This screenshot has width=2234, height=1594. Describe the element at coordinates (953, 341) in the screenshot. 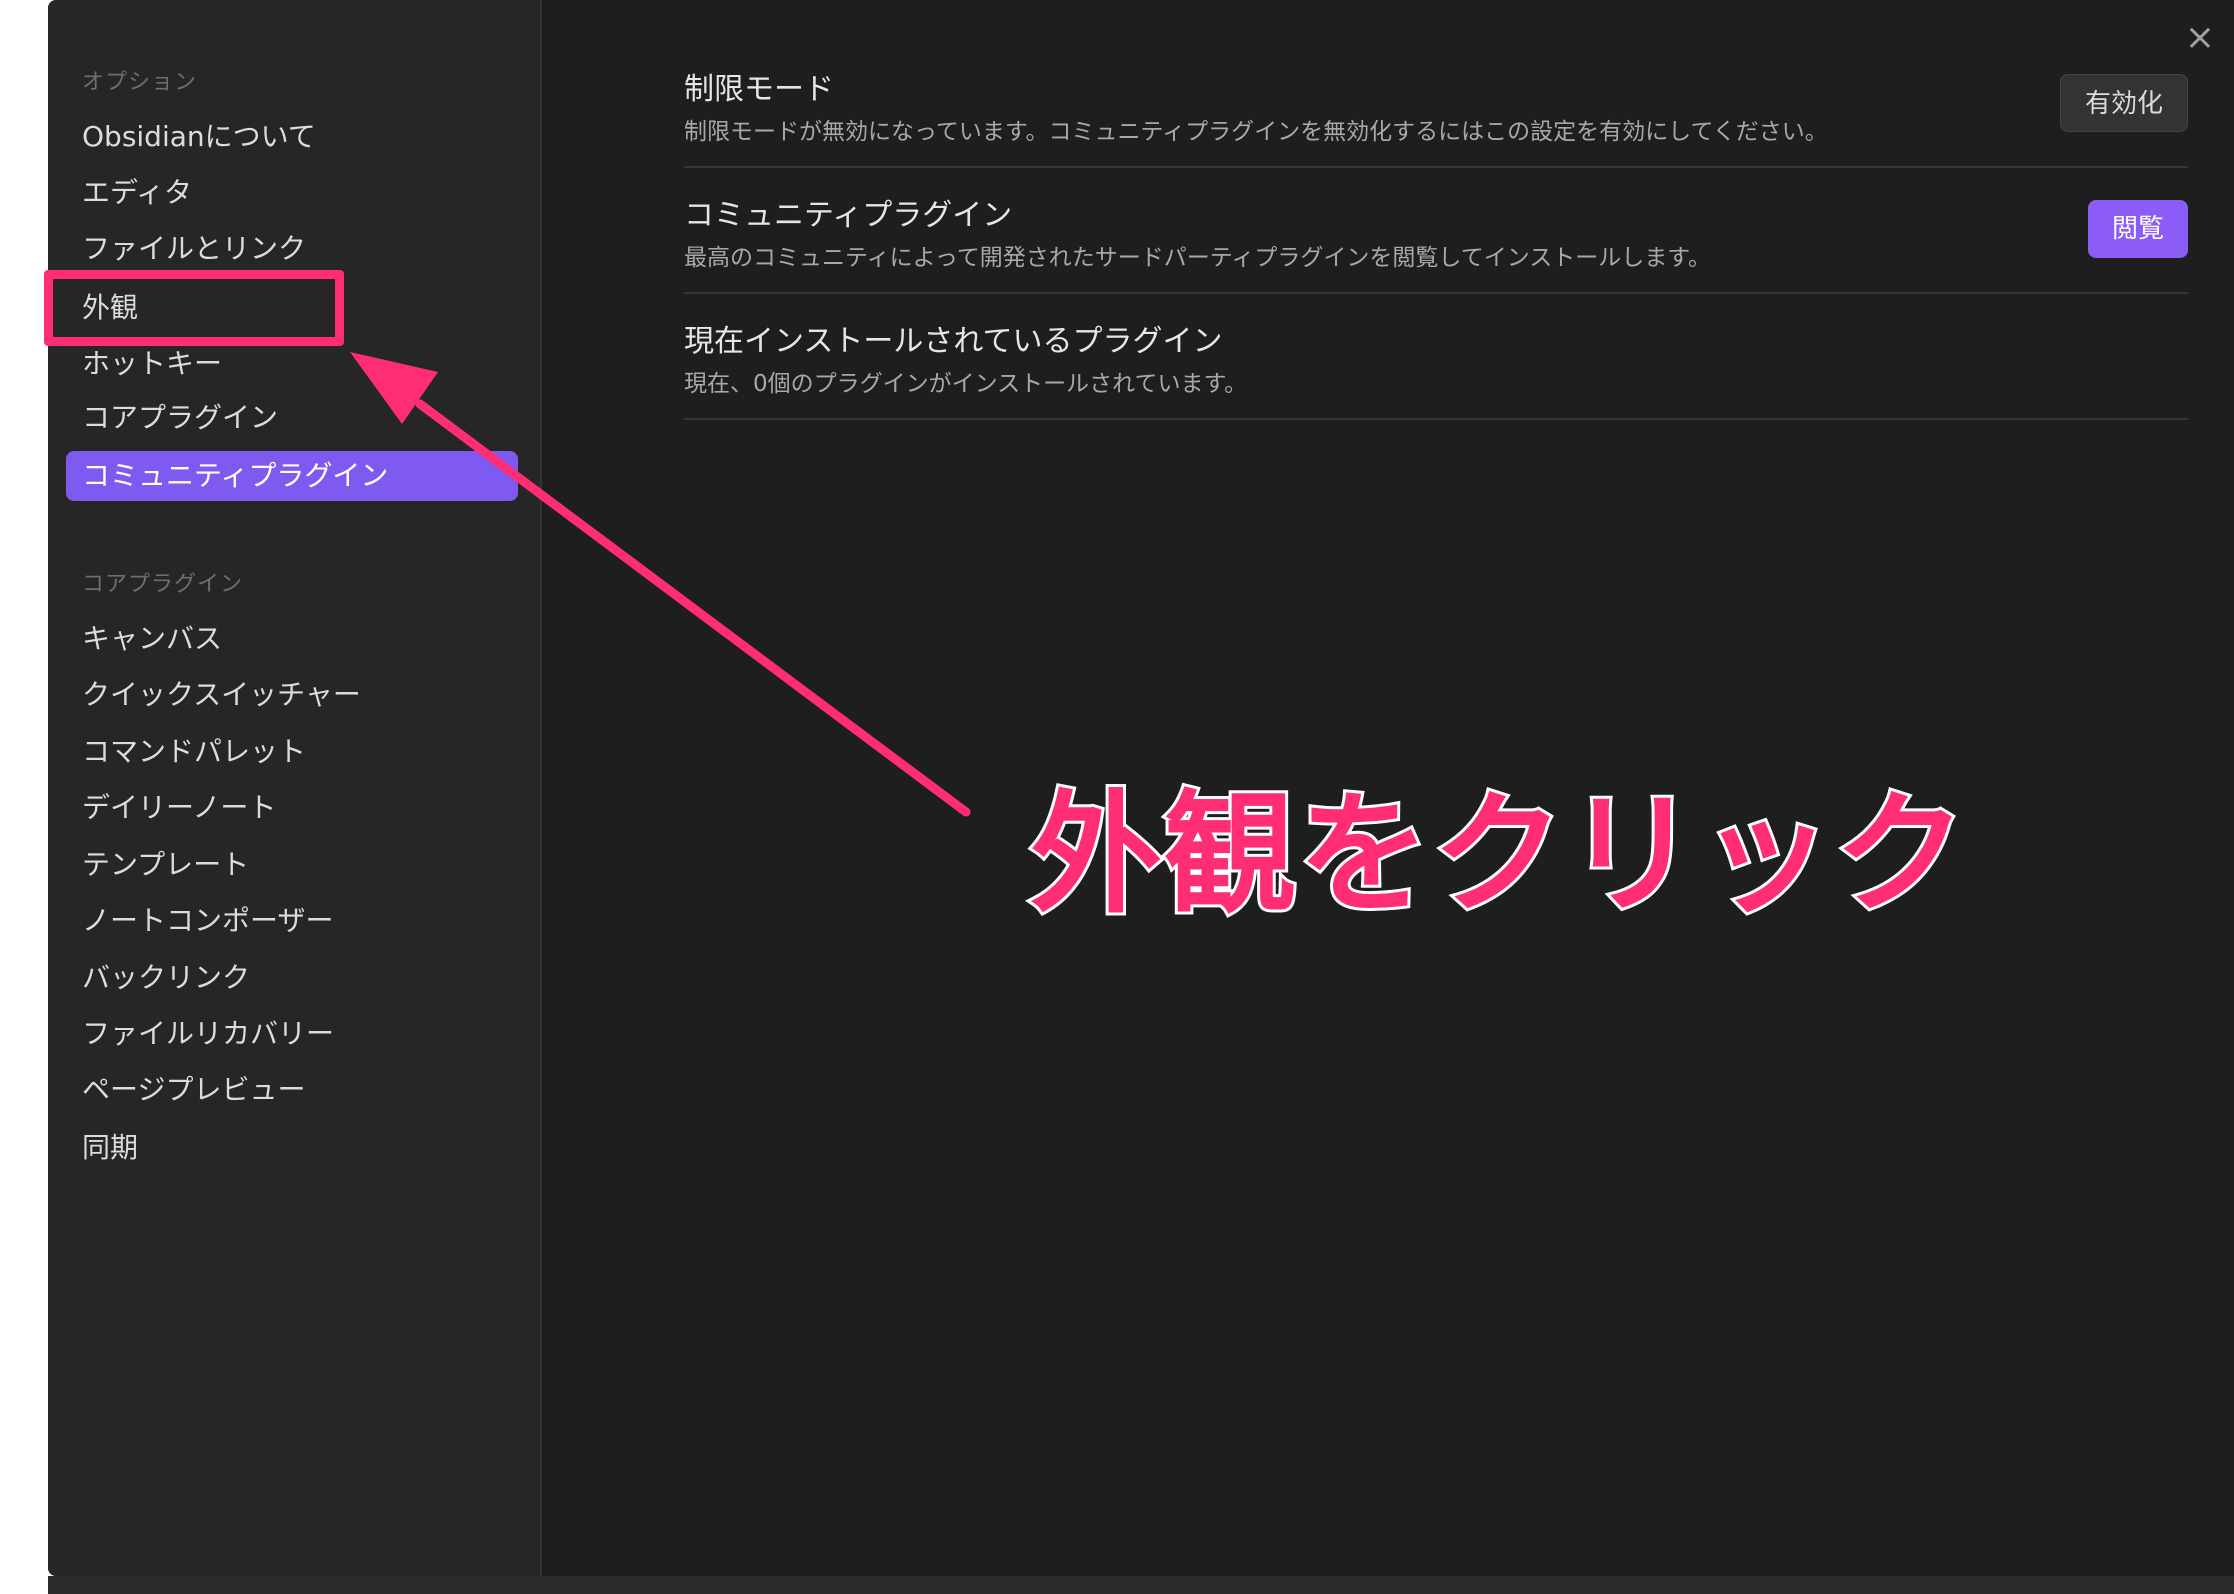

I see `setting-title: 現在インストールされているプラグイン` at that location.